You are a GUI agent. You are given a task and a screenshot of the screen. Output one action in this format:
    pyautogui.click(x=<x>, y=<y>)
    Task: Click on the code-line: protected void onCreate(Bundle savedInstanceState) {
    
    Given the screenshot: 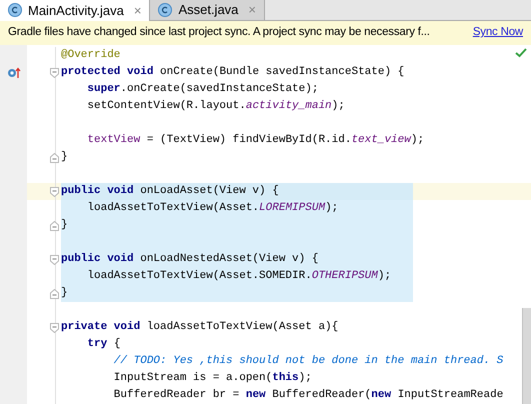 What is the action you would take?
    pyautogui.click(x=233, y=72)
    